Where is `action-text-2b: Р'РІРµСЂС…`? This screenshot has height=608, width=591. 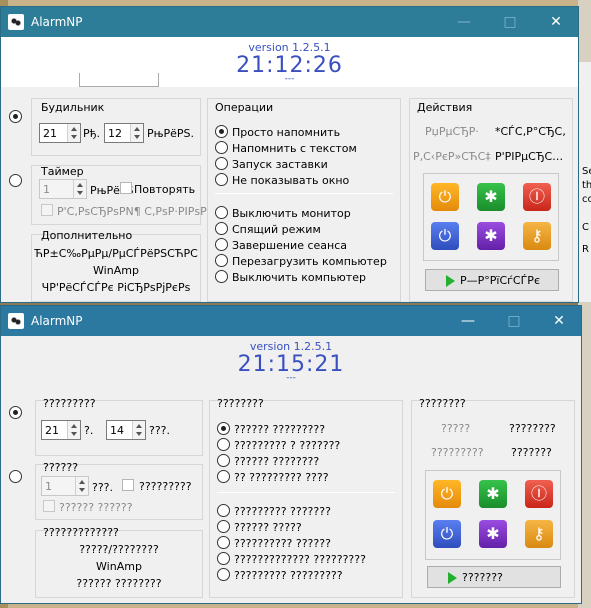
action-text-2b: Р'РІРµСЂС… is located at coordinates (529, 156).